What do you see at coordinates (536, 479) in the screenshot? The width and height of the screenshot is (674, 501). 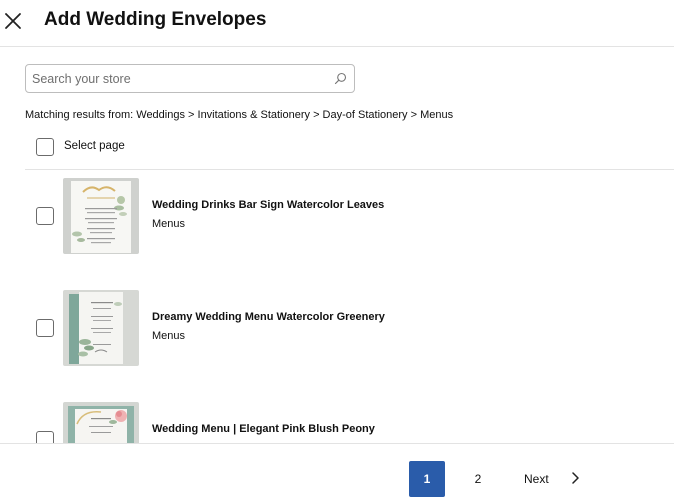 I see `next-label: Next` at bounding box center [536, 479].